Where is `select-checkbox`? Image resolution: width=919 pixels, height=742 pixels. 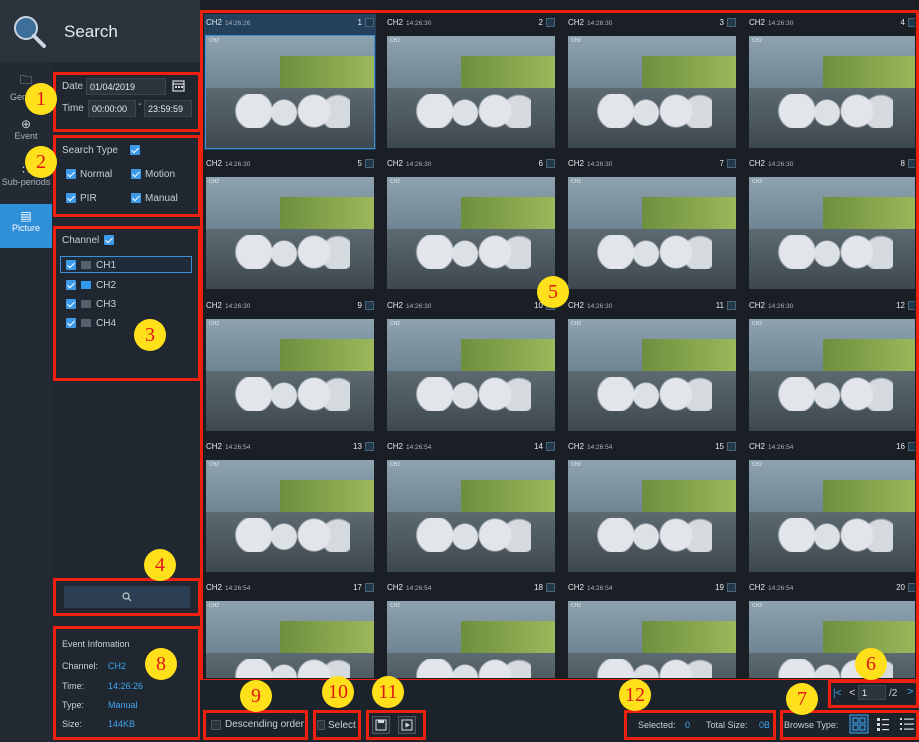 select-checkbox is located at coordinates (321, 725).